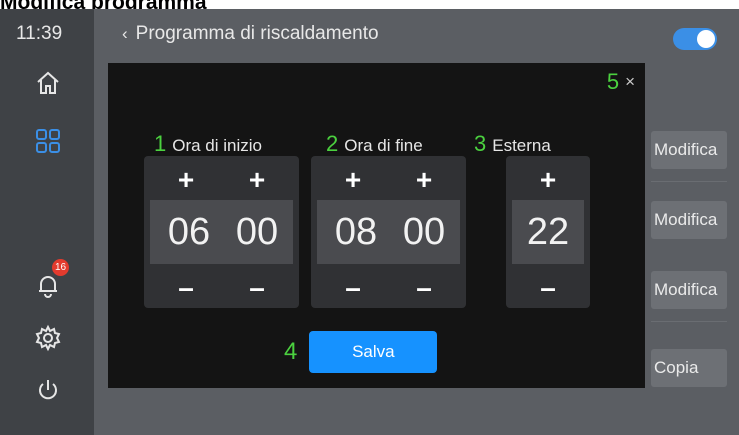 Image resolution: width=739 pixels, height=435 pixels. Describe the element at coordinates (47, 222) in the screenshot. I see `sidebar: 11:39 16` at that location.